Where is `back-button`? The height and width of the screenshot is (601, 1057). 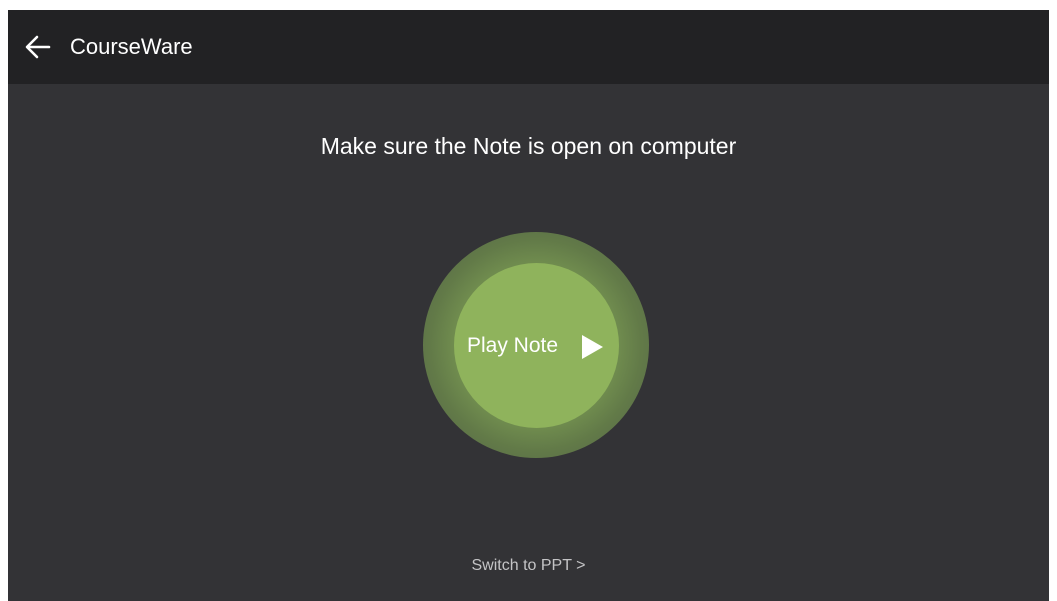
back-button is located at coordinates (38, 47).